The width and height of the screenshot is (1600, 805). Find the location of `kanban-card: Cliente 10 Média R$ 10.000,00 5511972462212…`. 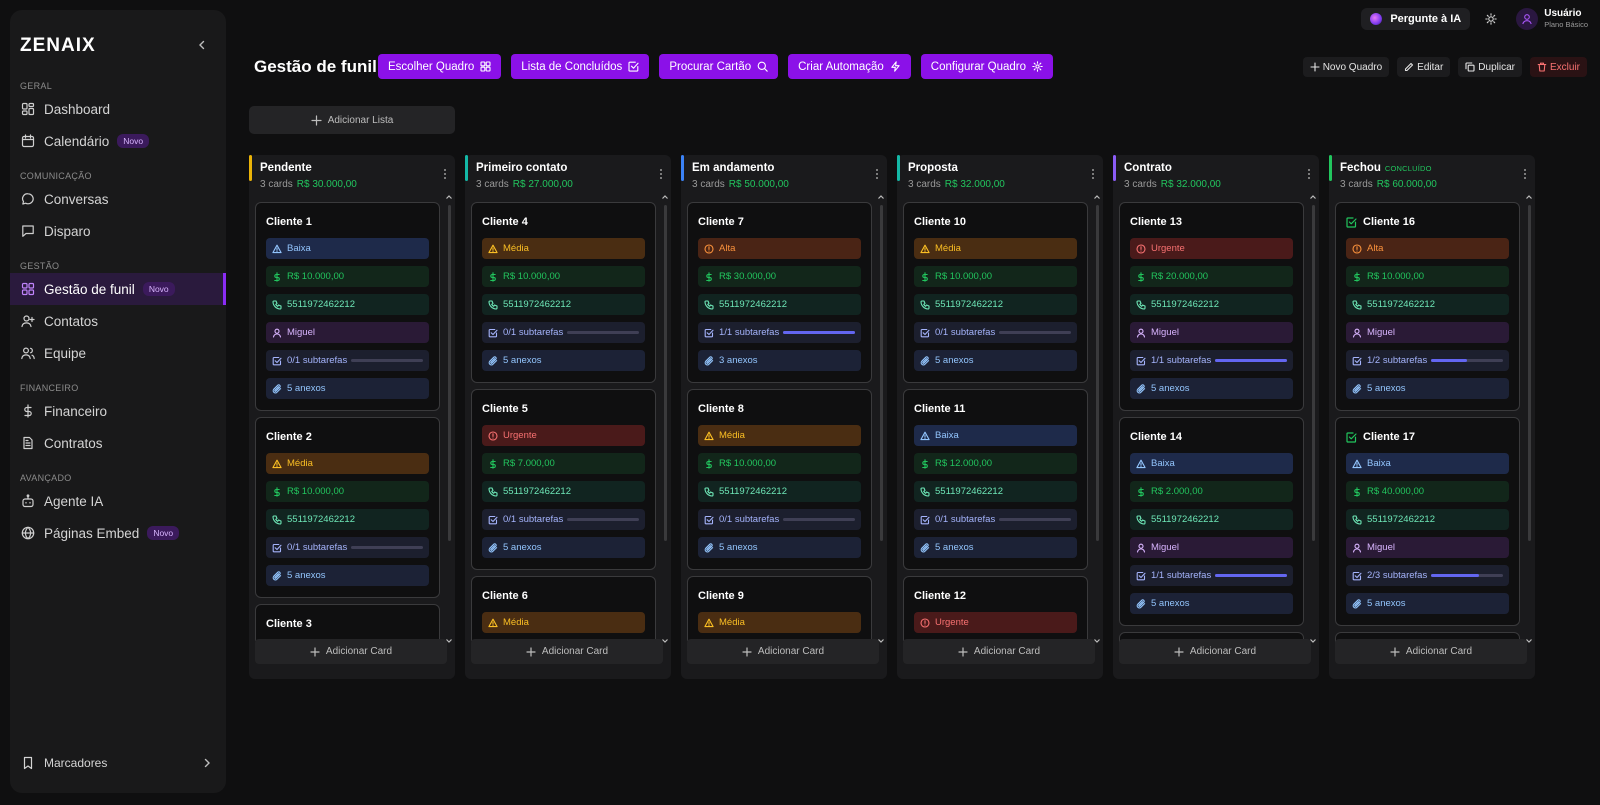

kanban-card: Cliente 10 Média R$ 10.000,00 5511972462212… is located at coordinates (995, 292).